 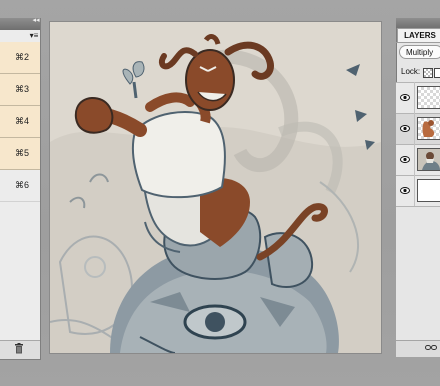 I want to click on action-shortcut: ⌘5, so click(x=21, y=153).